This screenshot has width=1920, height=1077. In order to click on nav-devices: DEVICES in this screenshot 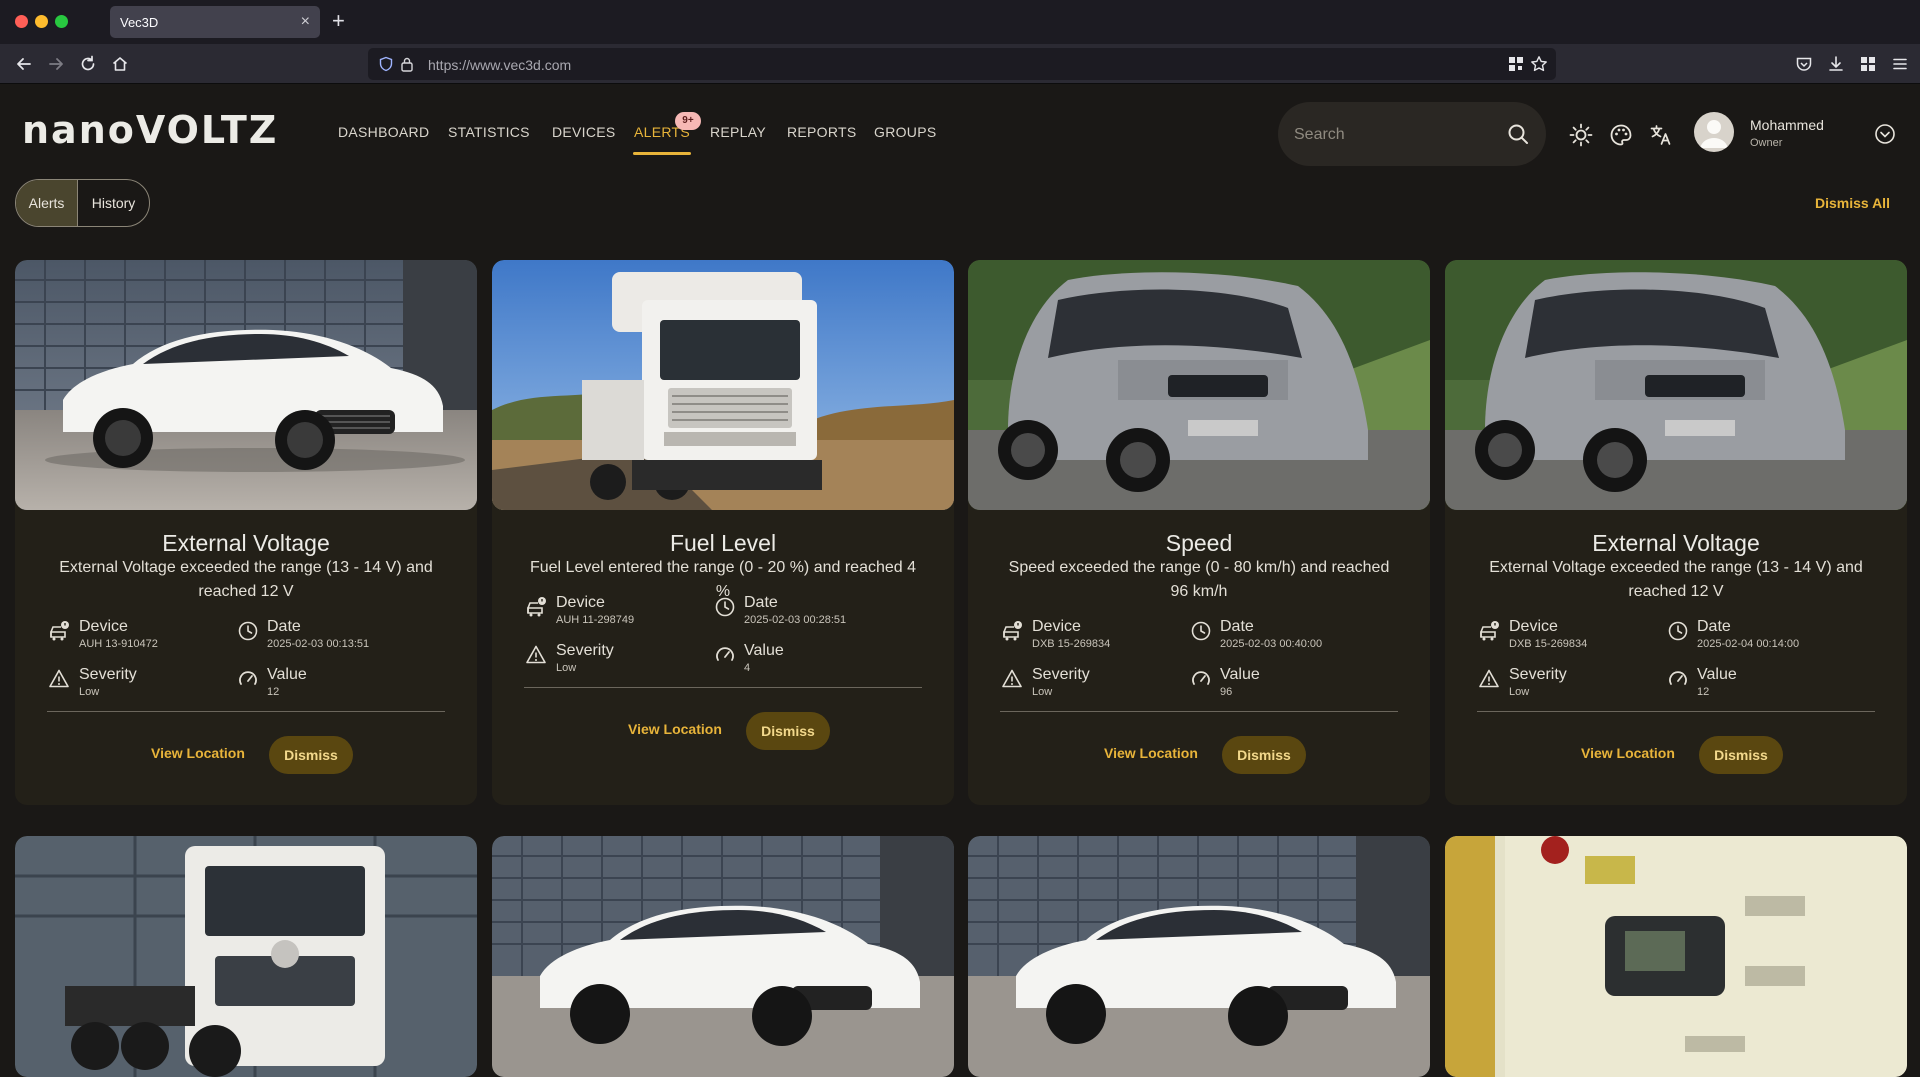, I will do `click(584, 132)`.